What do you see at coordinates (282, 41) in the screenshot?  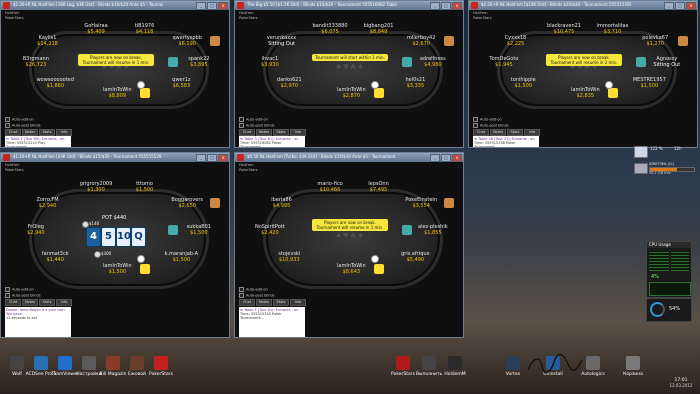 I see `player-seat: verunkaxxx Sitting Out` at bounding box center [282, 41].